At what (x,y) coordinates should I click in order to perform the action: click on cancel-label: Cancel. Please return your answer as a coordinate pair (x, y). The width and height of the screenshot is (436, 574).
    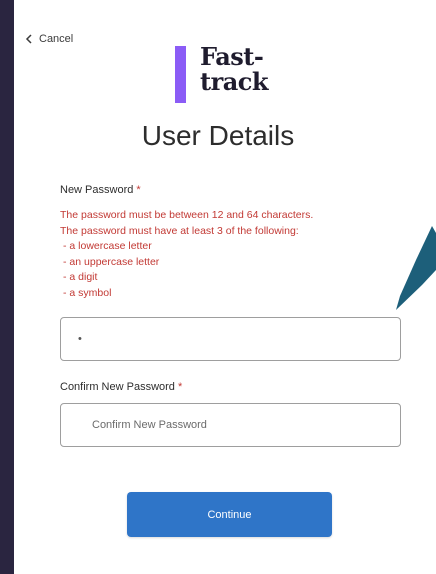
    Looking at the image, I should click on (56, 39).